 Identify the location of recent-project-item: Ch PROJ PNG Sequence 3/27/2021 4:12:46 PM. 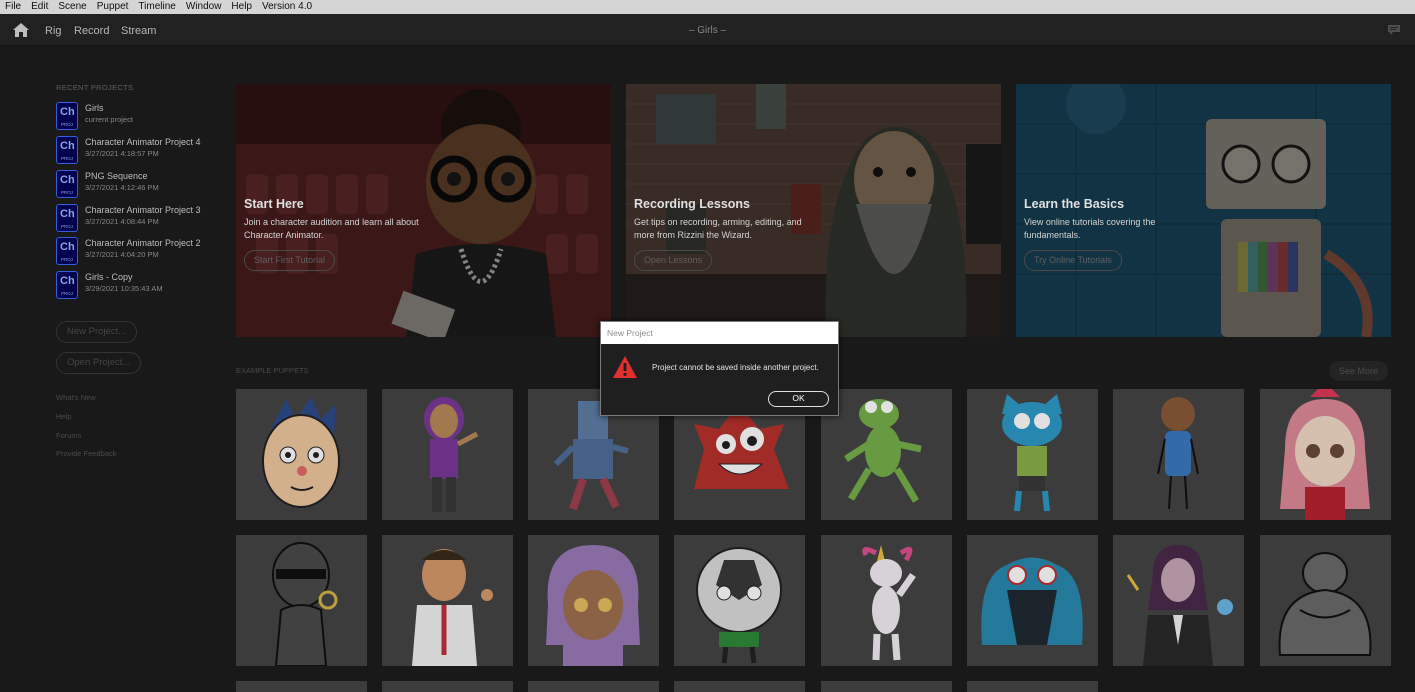
(138, 185).